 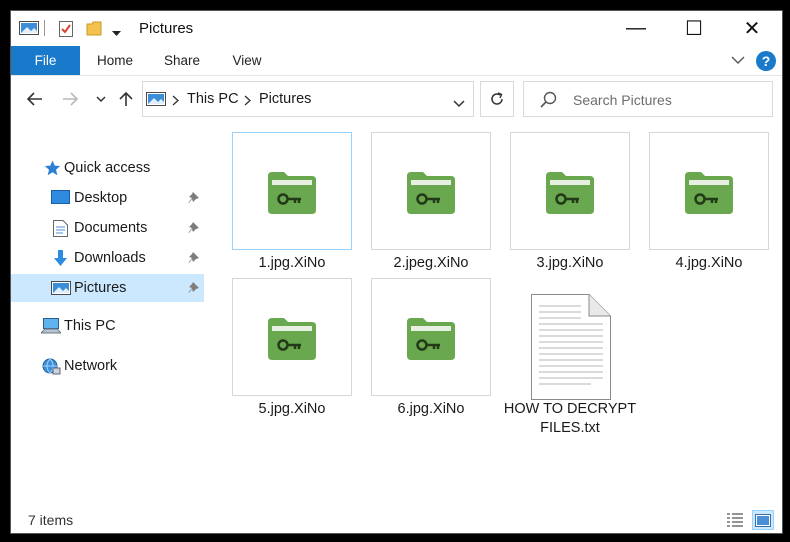 I want to click on nav-network: Network, so click(x=107, y=366).